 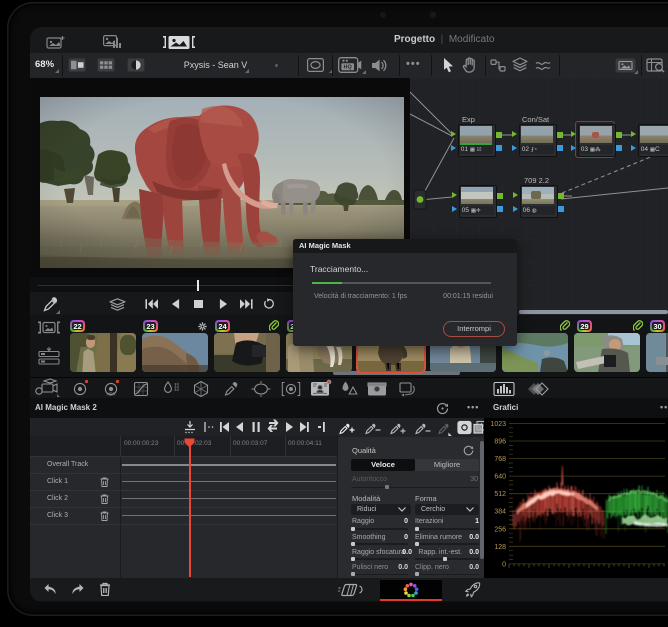 What do you see at coordinates (500, 512) in the screenshot?
I see `svg-text: 384` at bounding box center [500, 512].